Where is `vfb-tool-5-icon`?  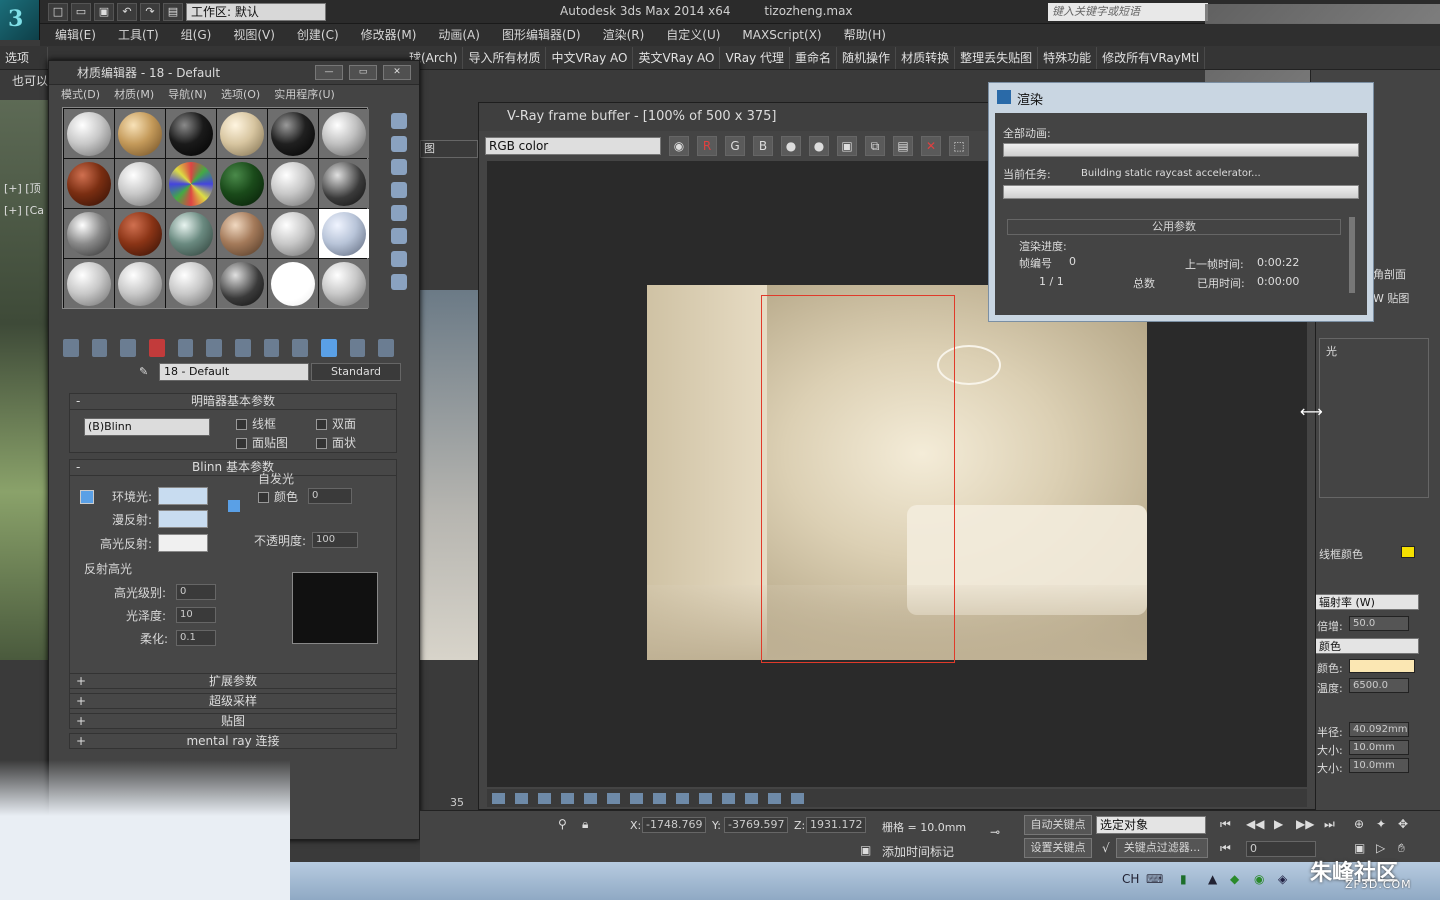
vfb-tool-5-icon is located at coordinates (590, 798).